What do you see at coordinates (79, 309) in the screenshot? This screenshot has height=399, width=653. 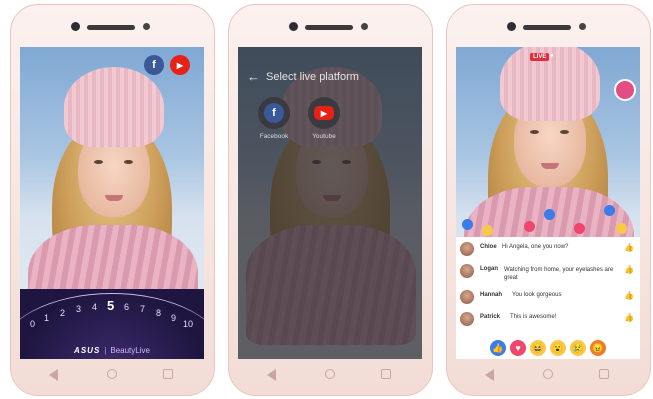 I see `dial-tick-label: 3` at bounding box center [79, 309].